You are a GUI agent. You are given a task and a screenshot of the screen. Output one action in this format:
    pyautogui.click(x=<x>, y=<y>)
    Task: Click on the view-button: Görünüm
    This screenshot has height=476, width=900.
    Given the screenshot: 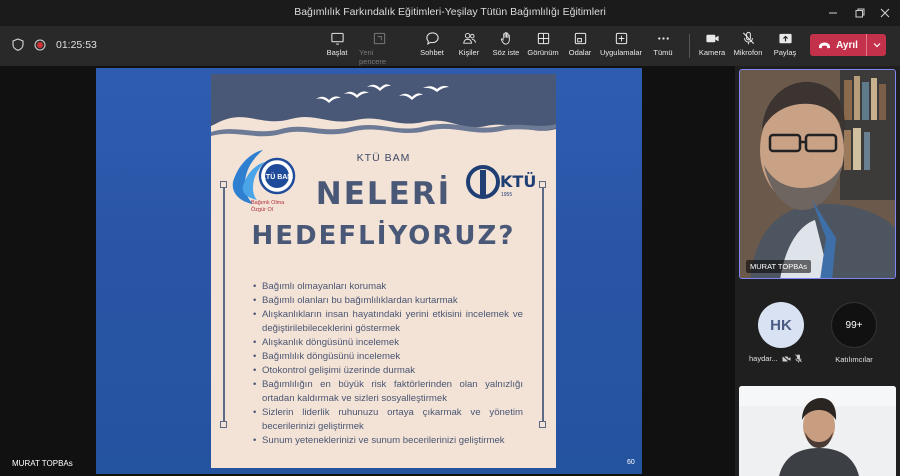 What is the action you would take?
    pyautogui.click(x=543, y=44)
    